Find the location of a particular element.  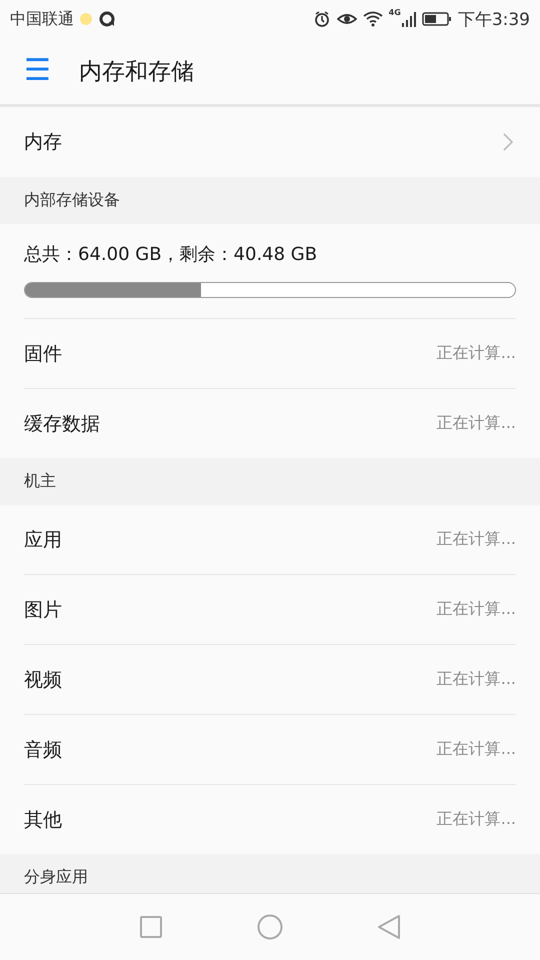

wifi-icon is located at coordinates (372, 19).